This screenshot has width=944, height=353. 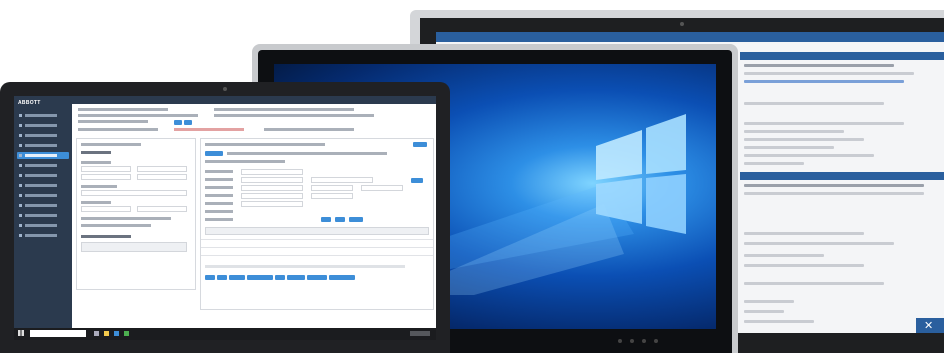 I want to click on content-panel, so click(x=317, y=224).